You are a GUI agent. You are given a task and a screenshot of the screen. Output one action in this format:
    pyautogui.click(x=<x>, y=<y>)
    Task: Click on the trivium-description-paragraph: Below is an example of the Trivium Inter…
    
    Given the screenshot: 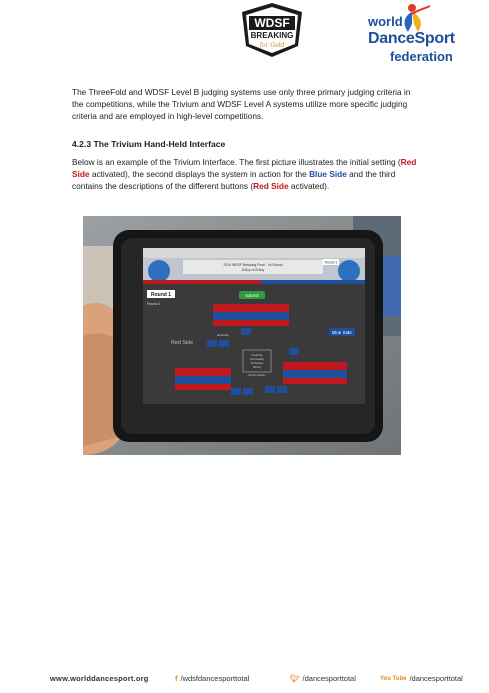 What is the action you would take?
    pyautogui.click(x=247, y=174)
    